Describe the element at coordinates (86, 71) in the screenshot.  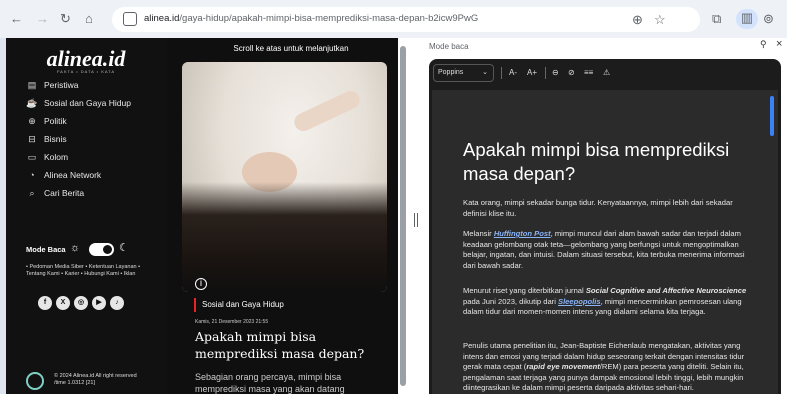
I see `site-tagline: FAKTA • DATA • KATA` at that location.